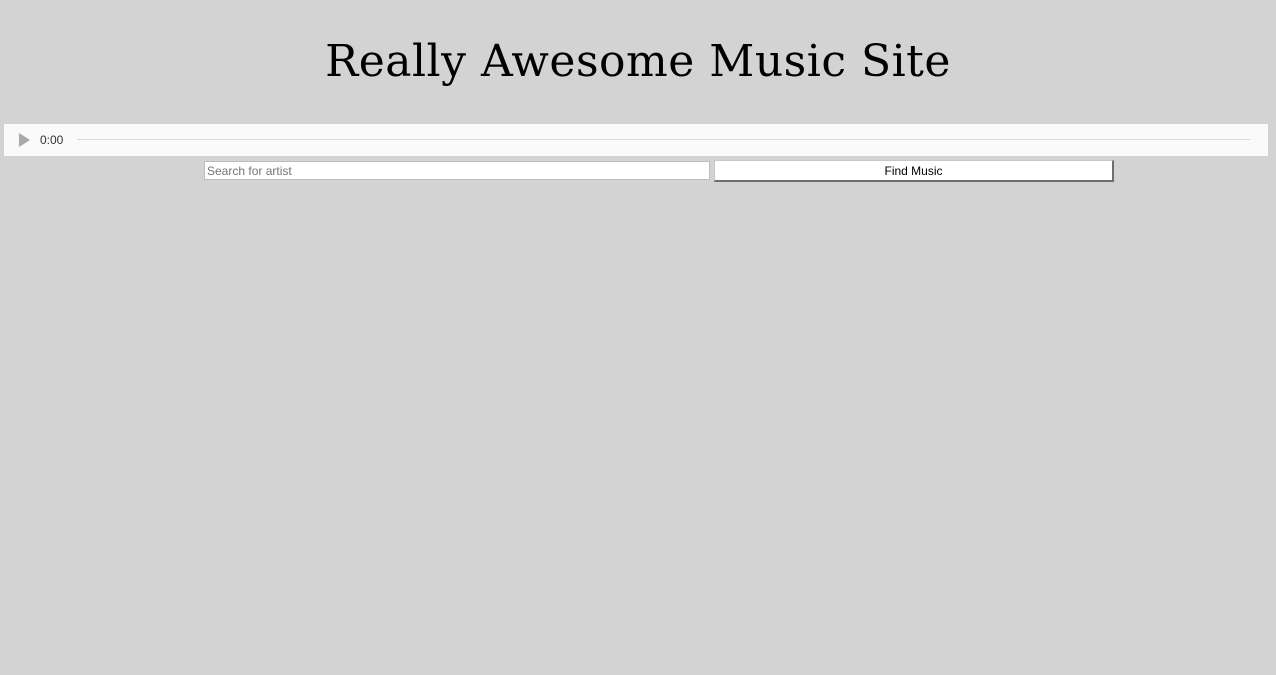  I want to click on play-button, so click(25, 140).